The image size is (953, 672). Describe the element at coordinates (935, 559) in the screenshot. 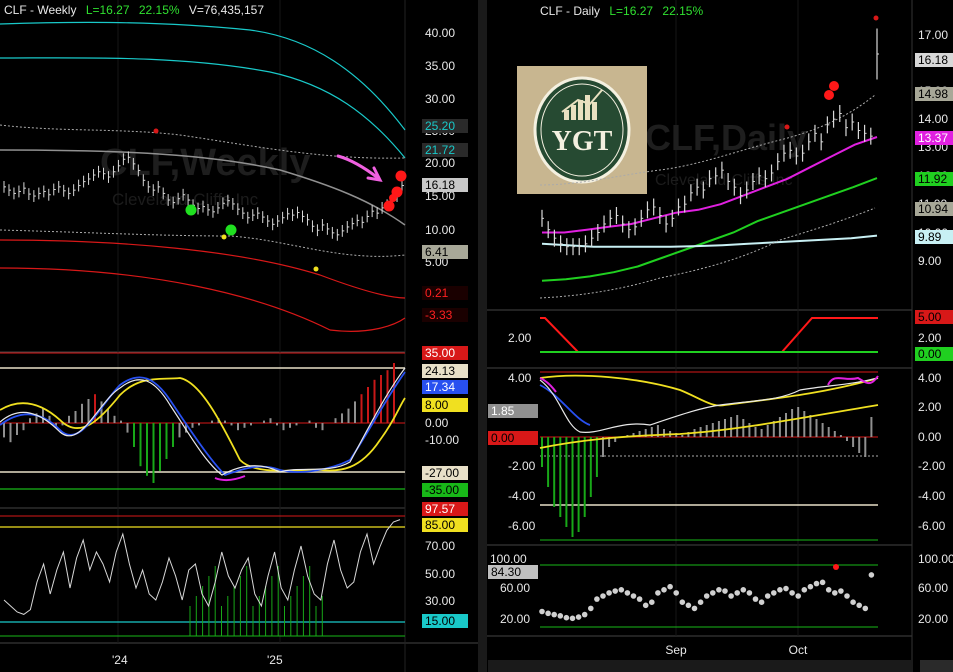

I see `daily-rsi-tick-right: 100.00` at that location.